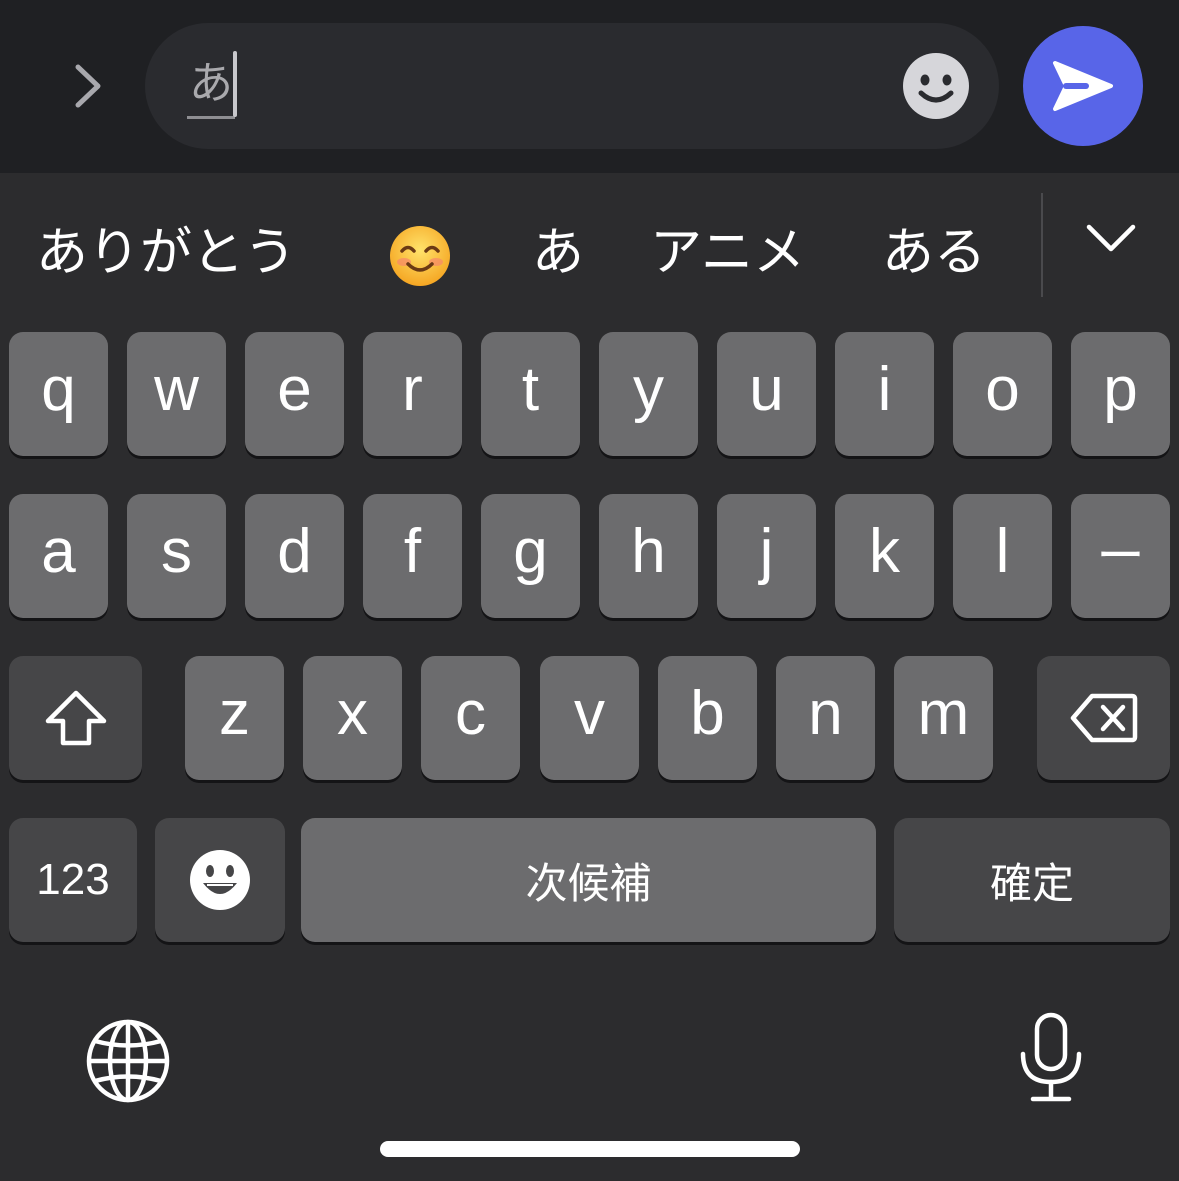  What do you see at coordinates (943, 718) in the screenshot?
I see `key-m: m` at bounding box center [943, 718].